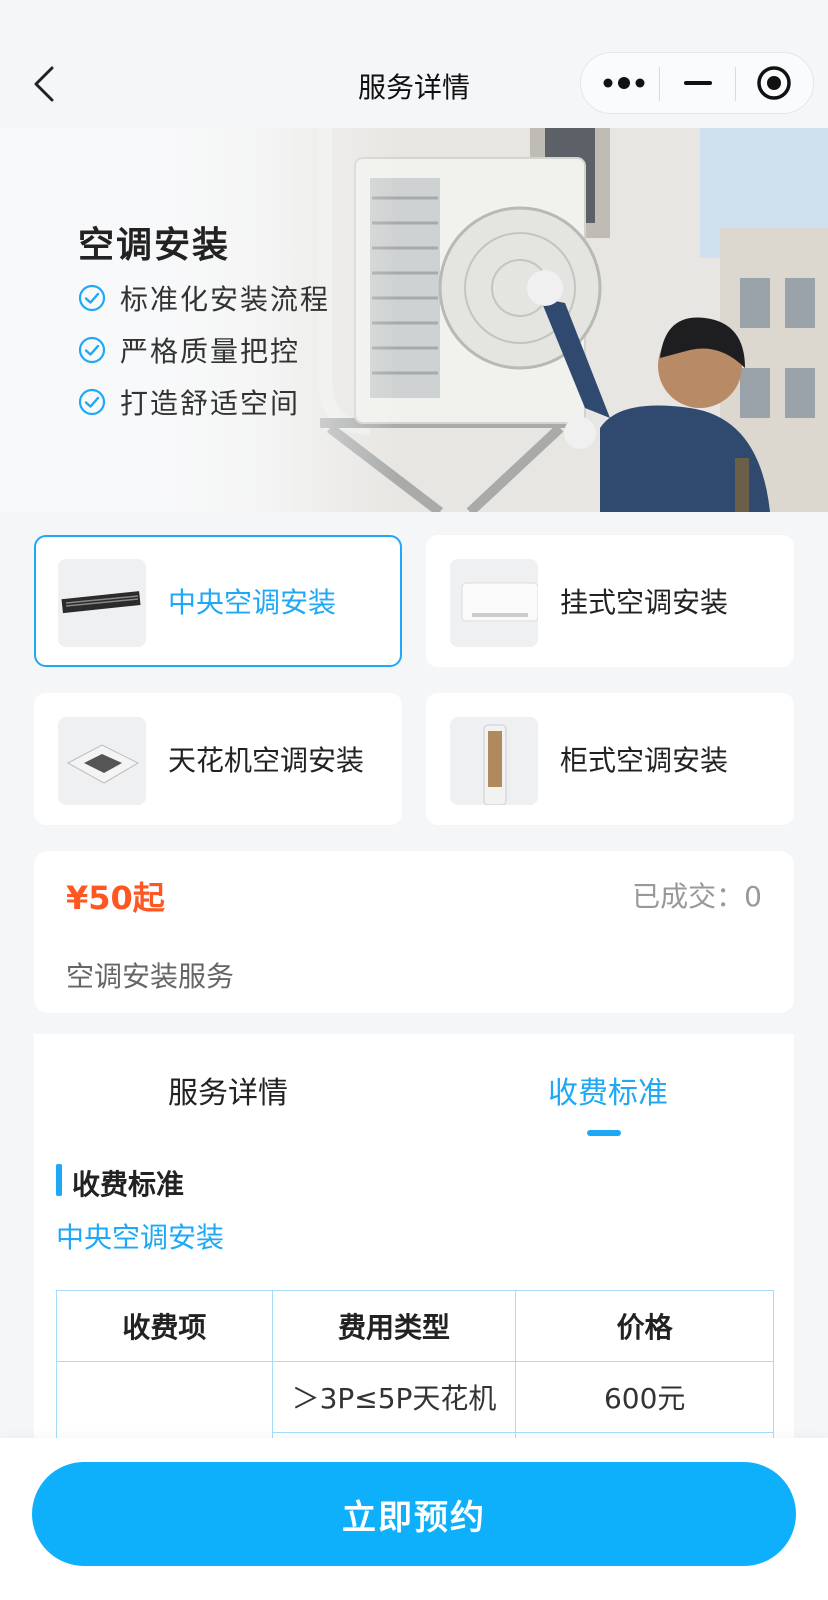  Describe the element at coordinates (644, 602) in the screenshot. I see `service-option-label: 挂式空调安装` at that location.